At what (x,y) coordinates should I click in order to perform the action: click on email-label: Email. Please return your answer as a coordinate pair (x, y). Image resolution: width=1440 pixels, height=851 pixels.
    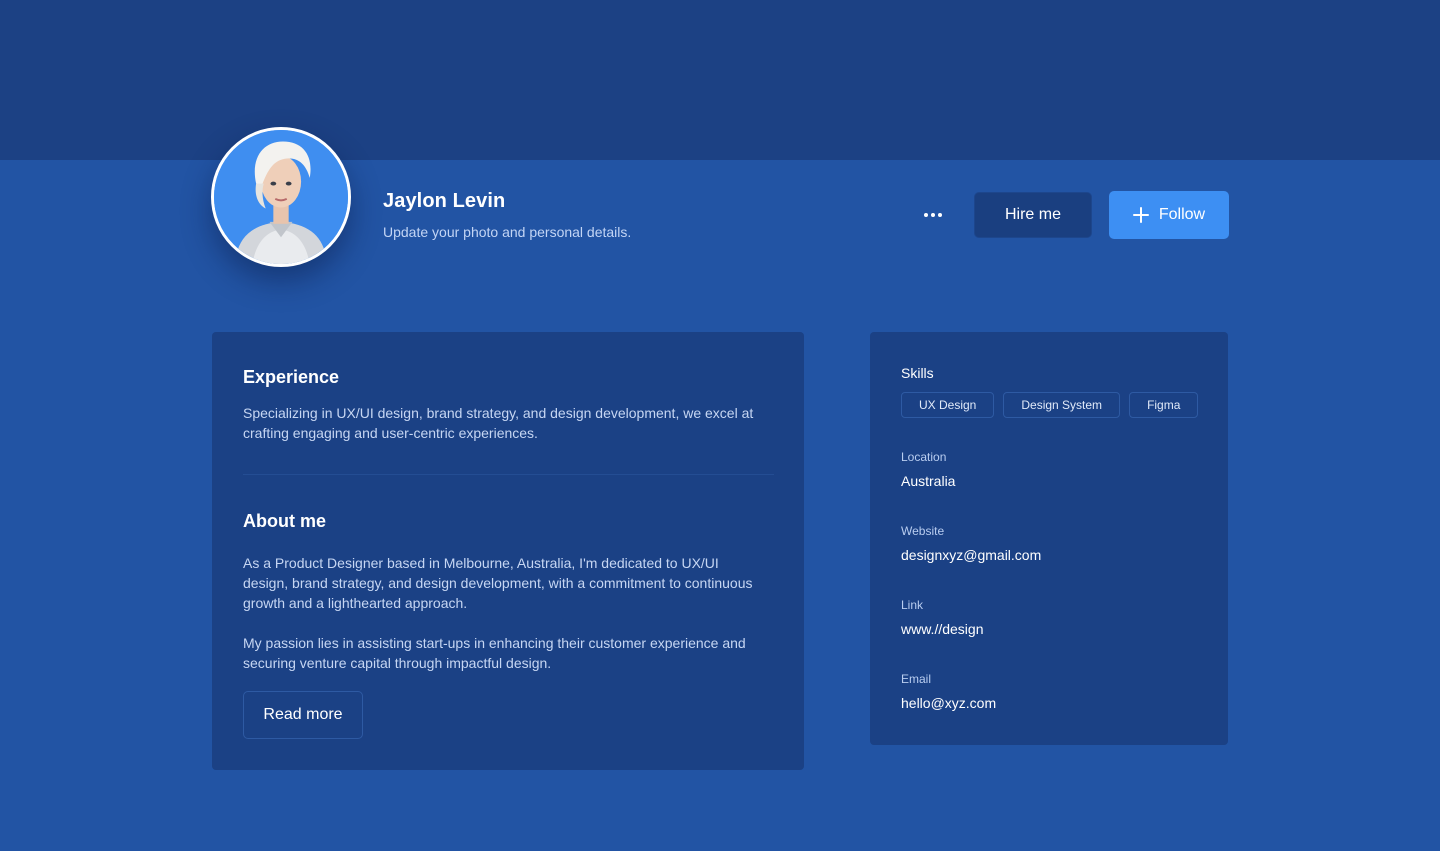
    Looking at the image, I should click on (916, 679).